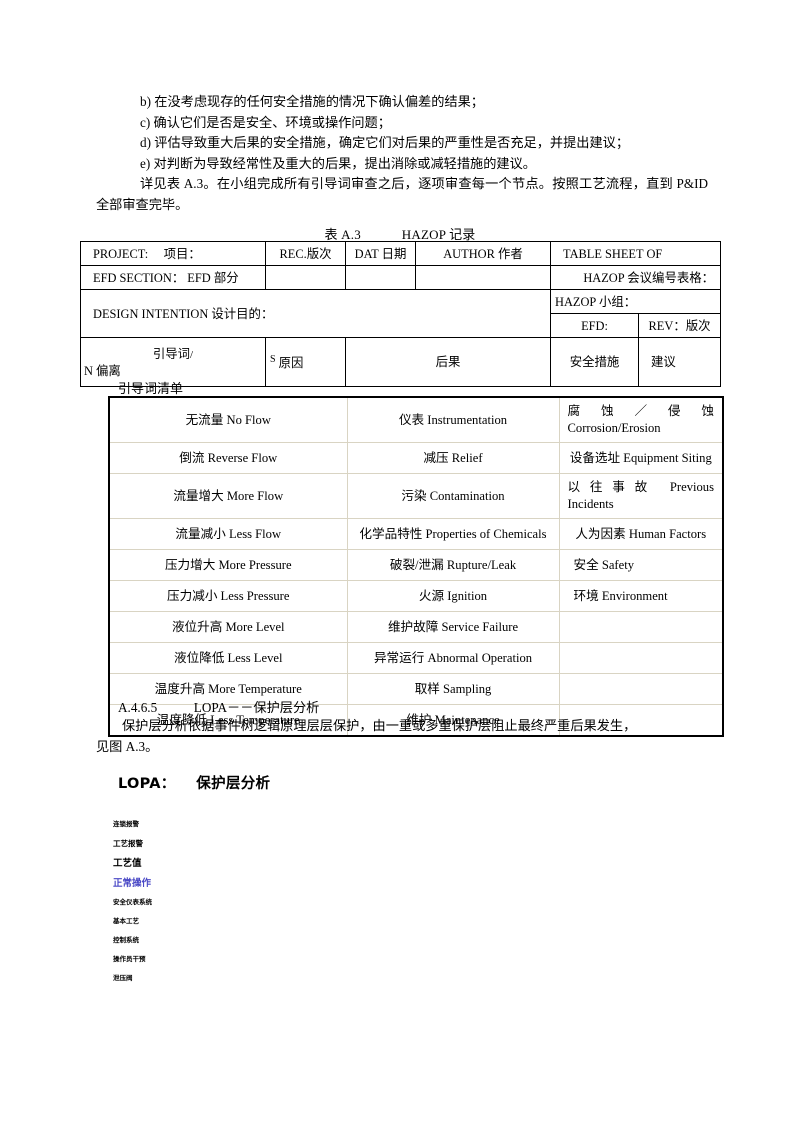 The image size is (794, 1123). I want to click on guideword-deviation-cell: 压力增大 More Pressure, so click(228, 565).